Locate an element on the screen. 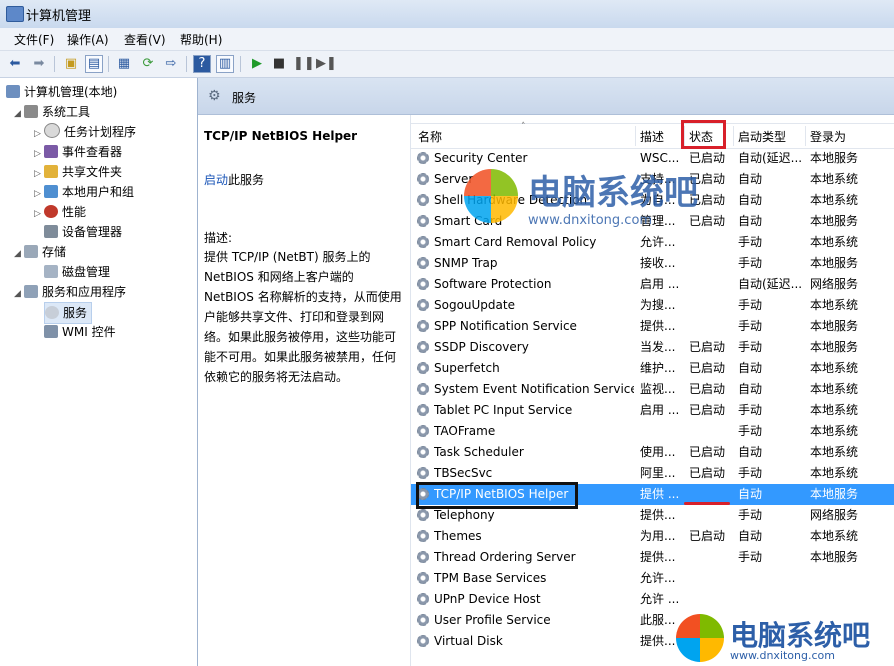 The width and height of the screenshot is (894, 666). start-service-icon: ▶ is located at coordinates (257, 64).